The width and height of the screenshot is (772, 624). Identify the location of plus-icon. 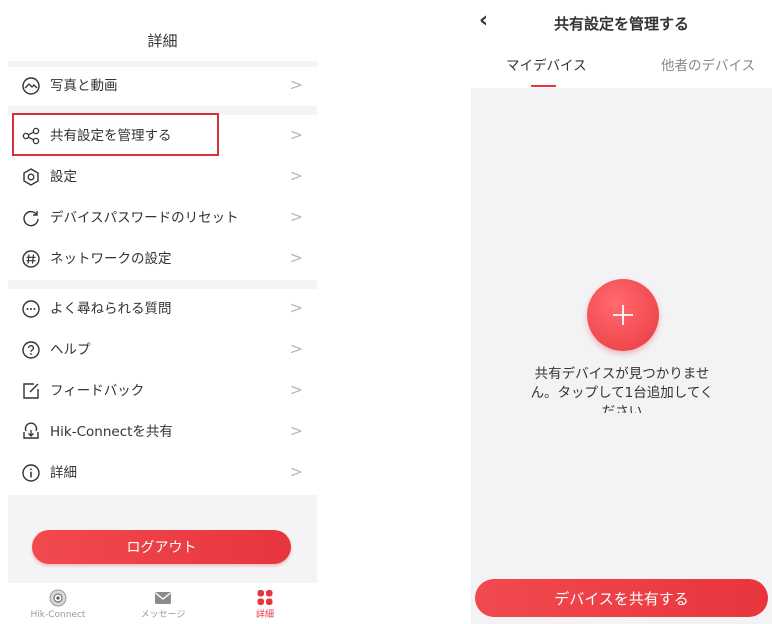
(623, 315).